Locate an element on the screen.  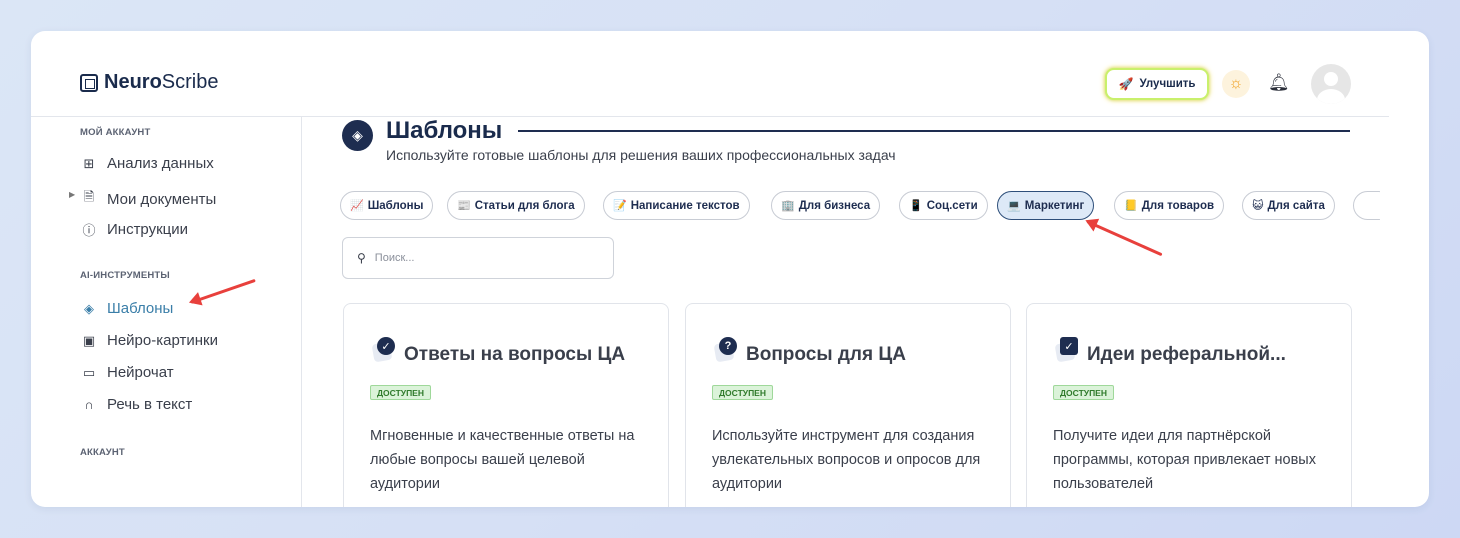
ledger-icon: 📒 is located at coordinates (1131, 206).